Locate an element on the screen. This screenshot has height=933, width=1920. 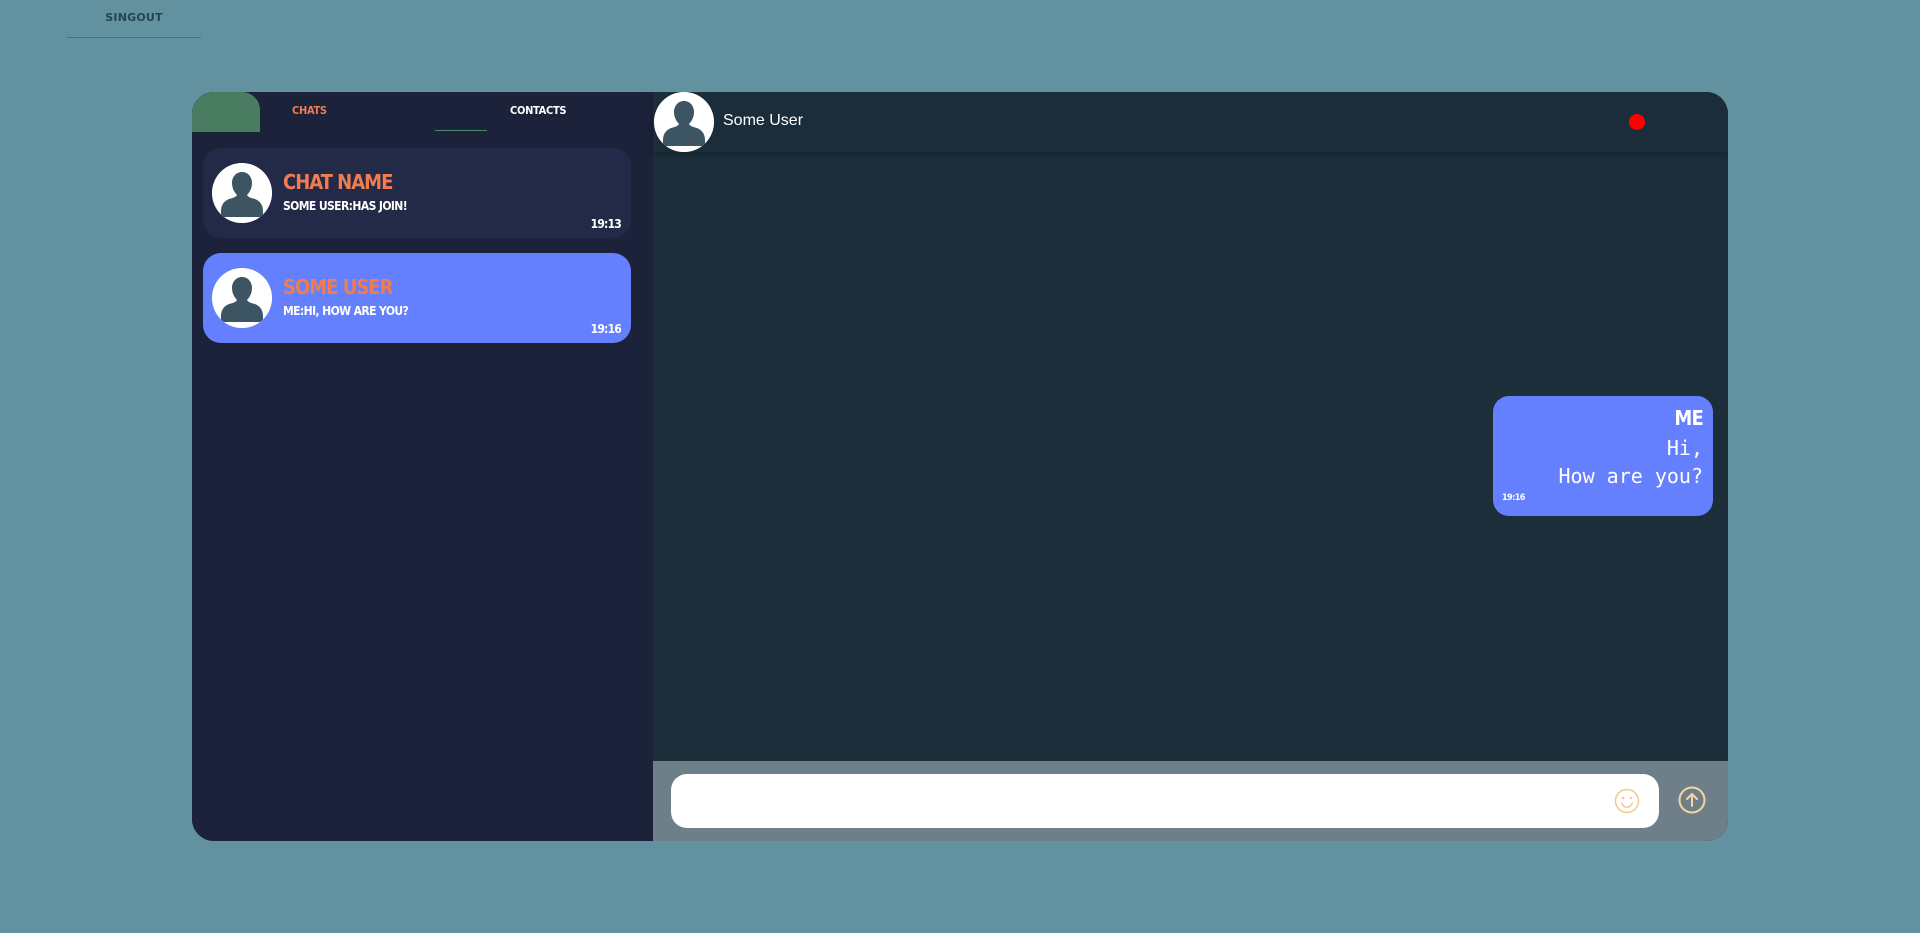
conversation-title: Some User is located at coordinates (763, 120).